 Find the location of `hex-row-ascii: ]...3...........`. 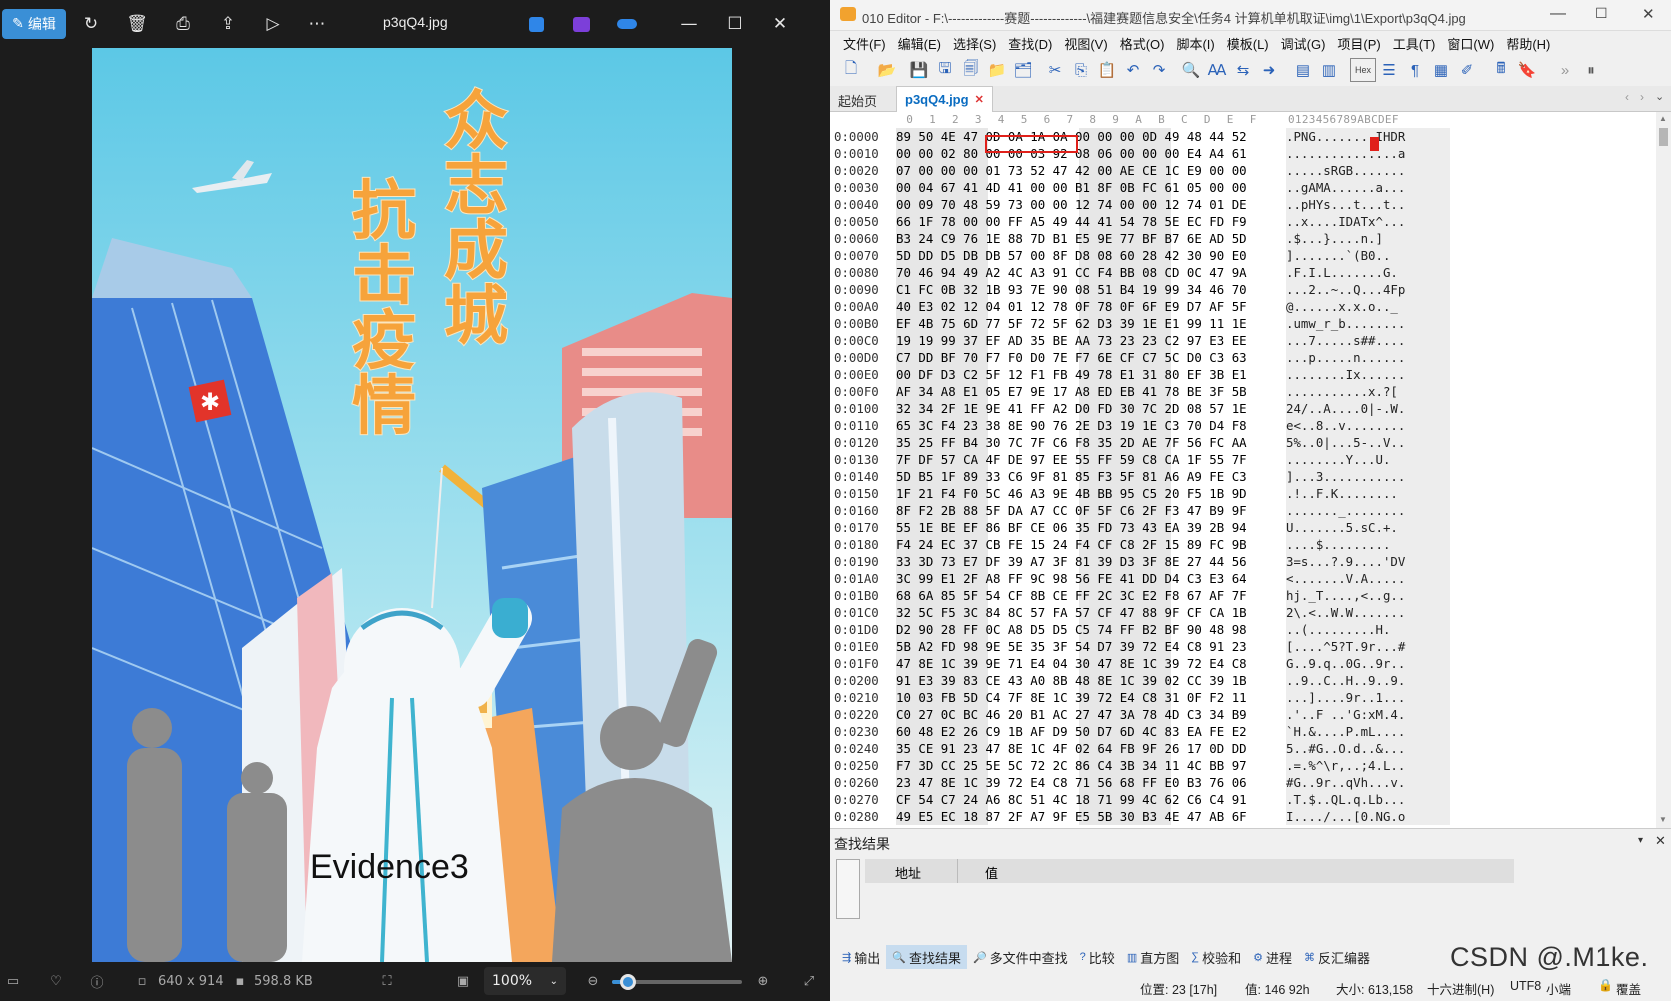

hex-row-ascii: ]...3........... is located at coordinates (1368, 476).